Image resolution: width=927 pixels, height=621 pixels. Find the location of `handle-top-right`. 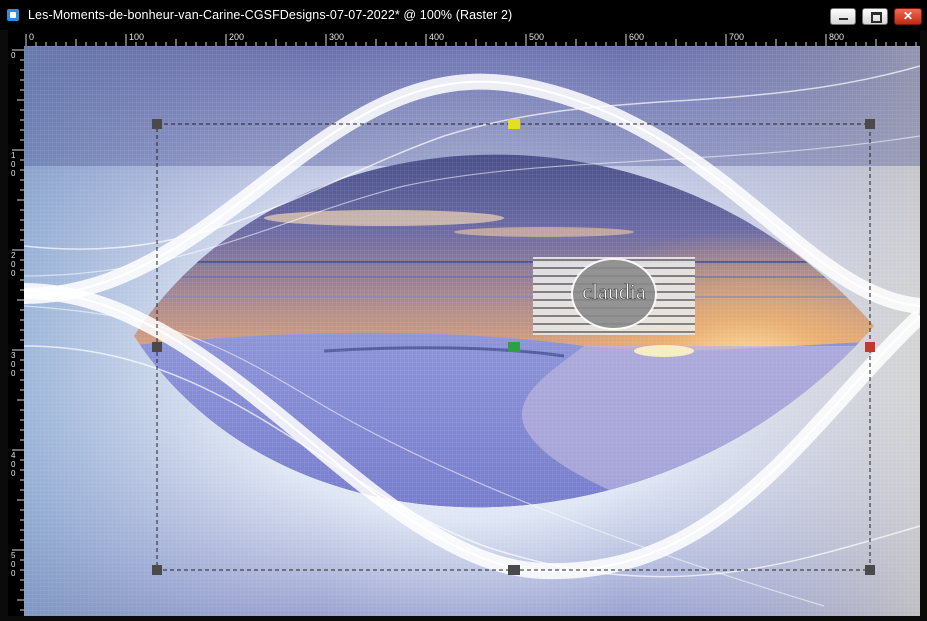

handle-top-right is located at coordinates (870, 124).